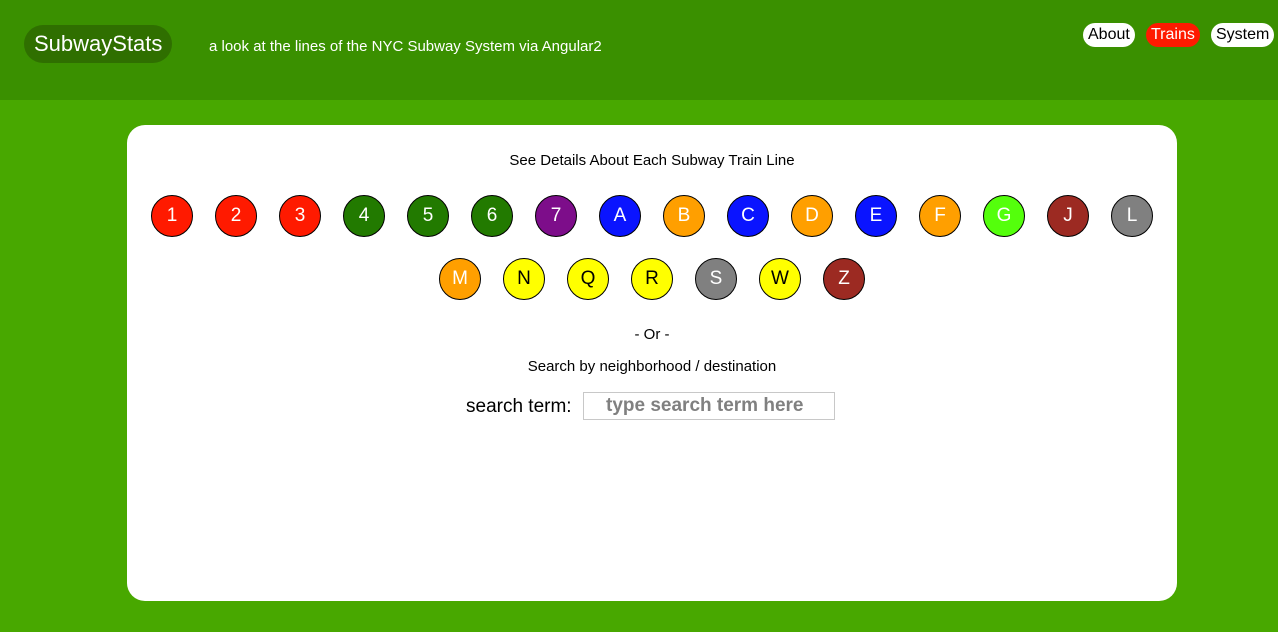 The width and height of the screenshot is (1278, 632). I want to click on search-label: search term:, so click(519, 406).